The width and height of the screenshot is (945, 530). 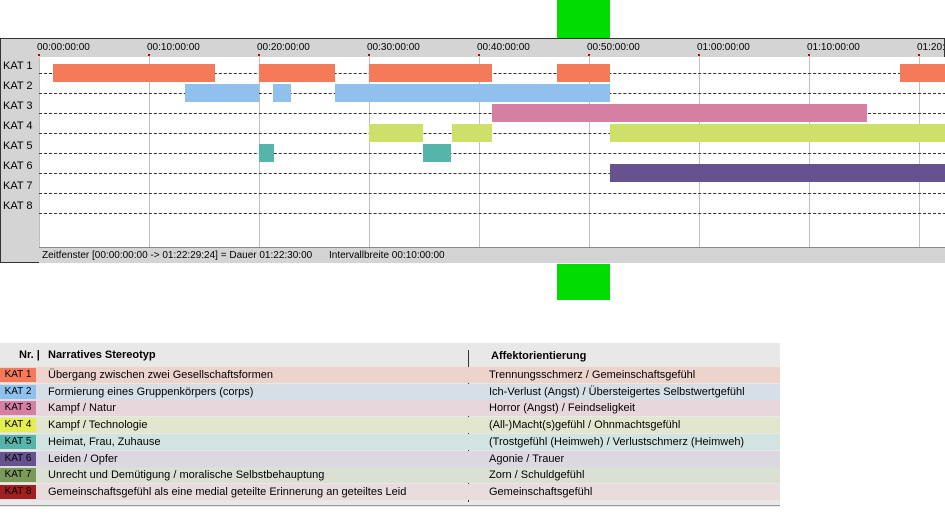 What do you see at coordinates (931, 47) in the screenshot?
I see `ruler-label: 01:20:00:00` at bounding box center [931, 47].